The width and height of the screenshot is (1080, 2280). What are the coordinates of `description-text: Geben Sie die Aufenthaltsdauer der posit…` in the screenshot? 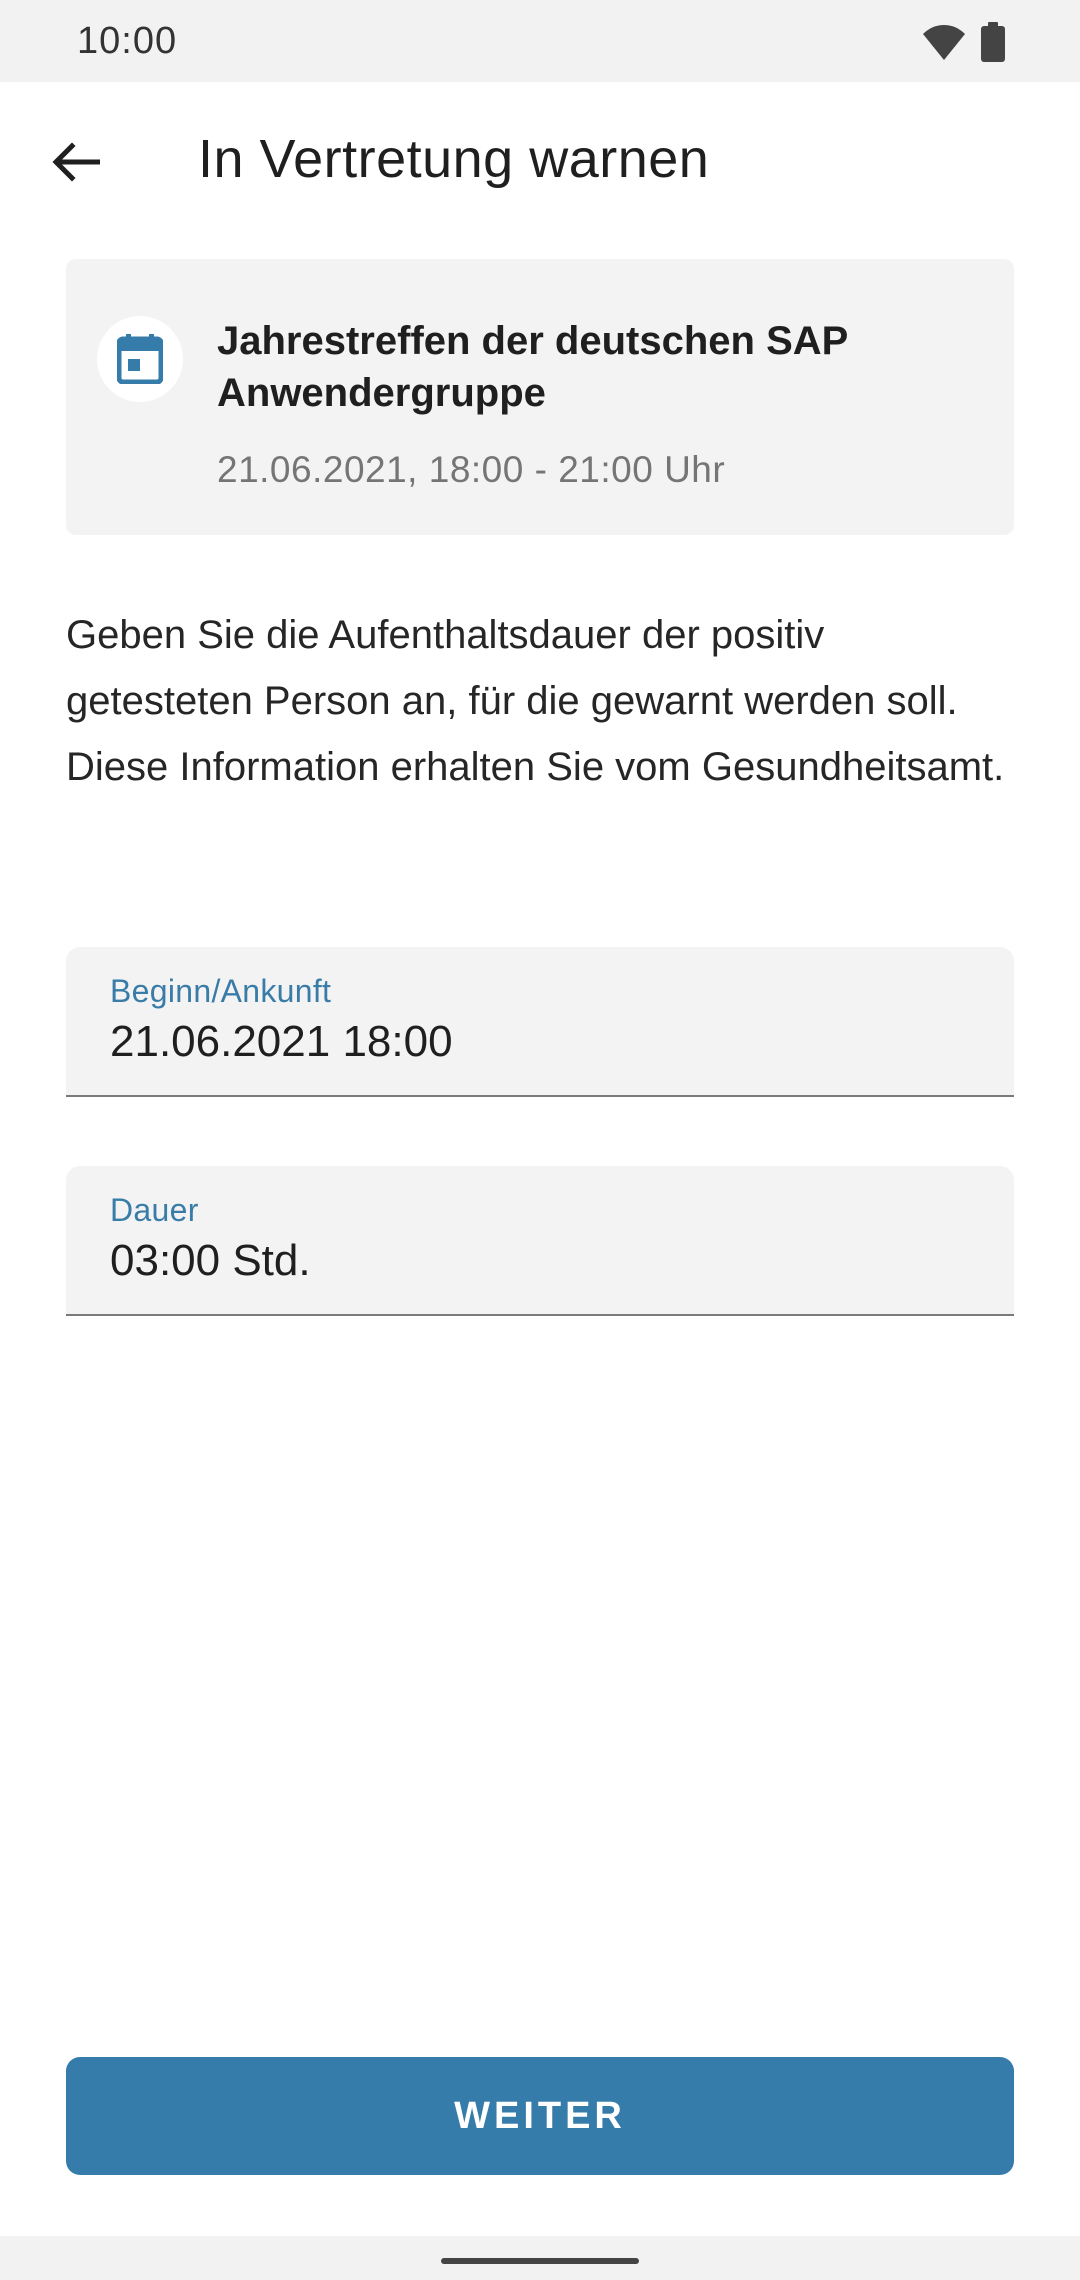 It's located at (535, 701).